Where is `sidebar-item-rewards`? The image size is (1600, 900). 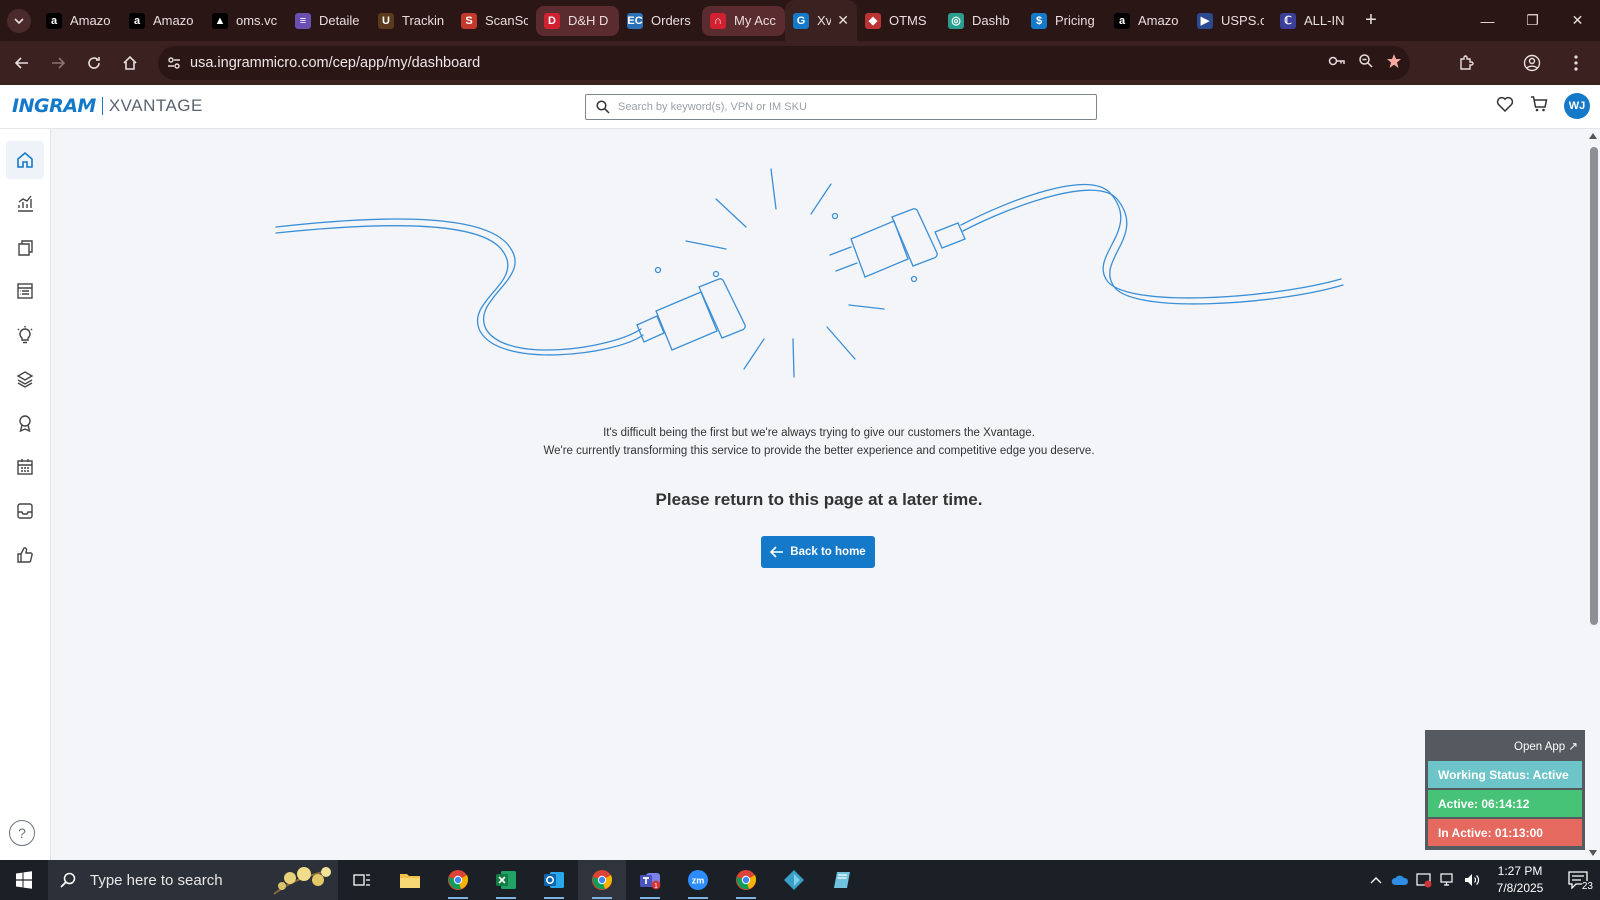
sidebar-item-rewards is located at coordinates (25, 423).